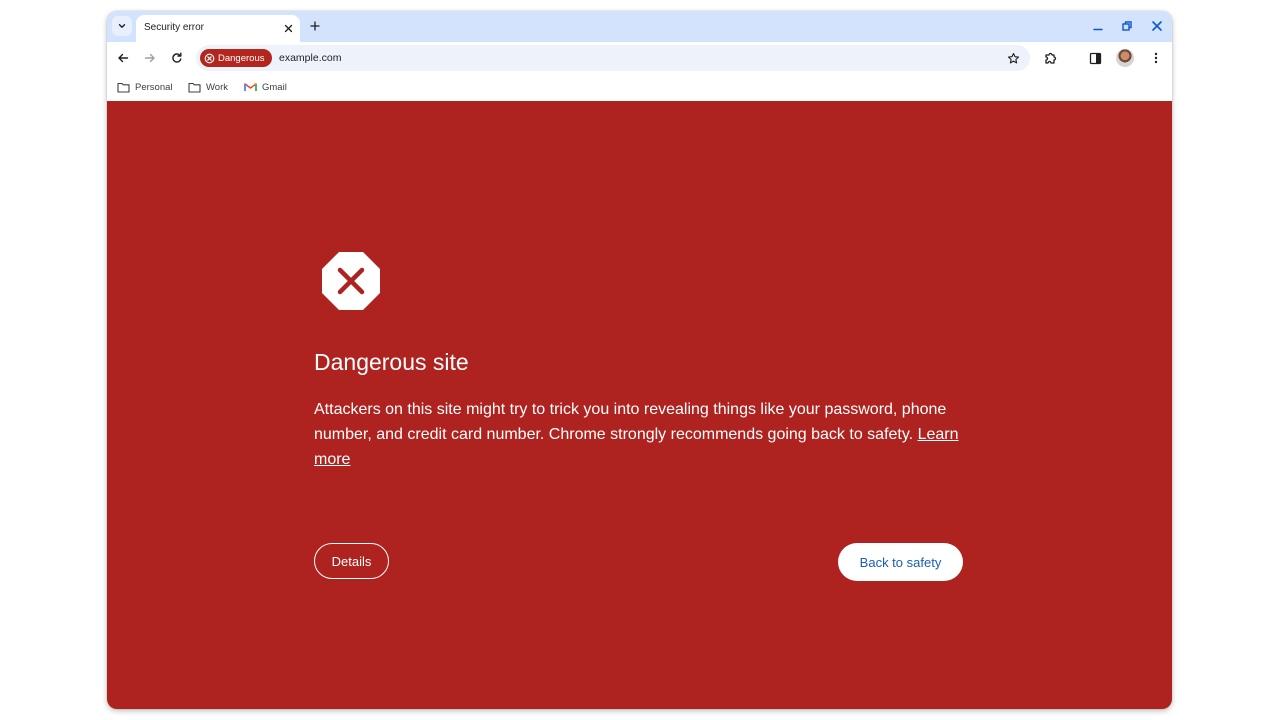 The height and width of the screenshot is (720, 1280). I want to click on forward-button, so click(150, 58).